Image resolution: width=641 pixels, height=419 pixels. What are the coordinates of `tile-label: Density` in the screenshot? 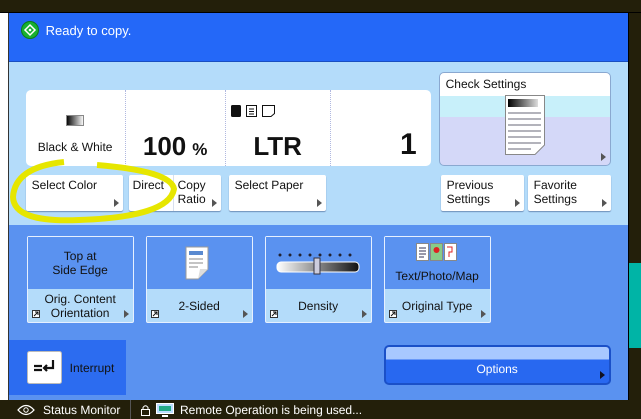 It's located at (318, 306).